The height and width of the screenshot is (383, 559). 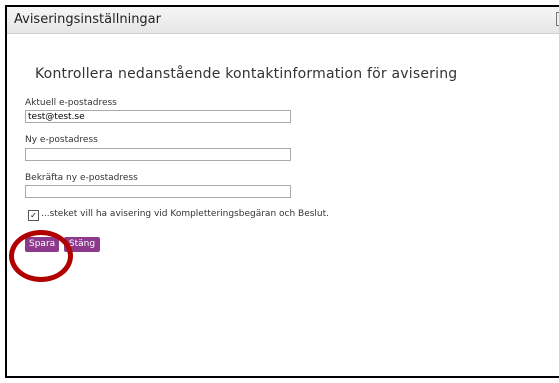 What do you see at coordinates (71, 103) in the screenshot?
I see `current-email-label: Aktuell e-postadress` at bounding box center [71, 103].